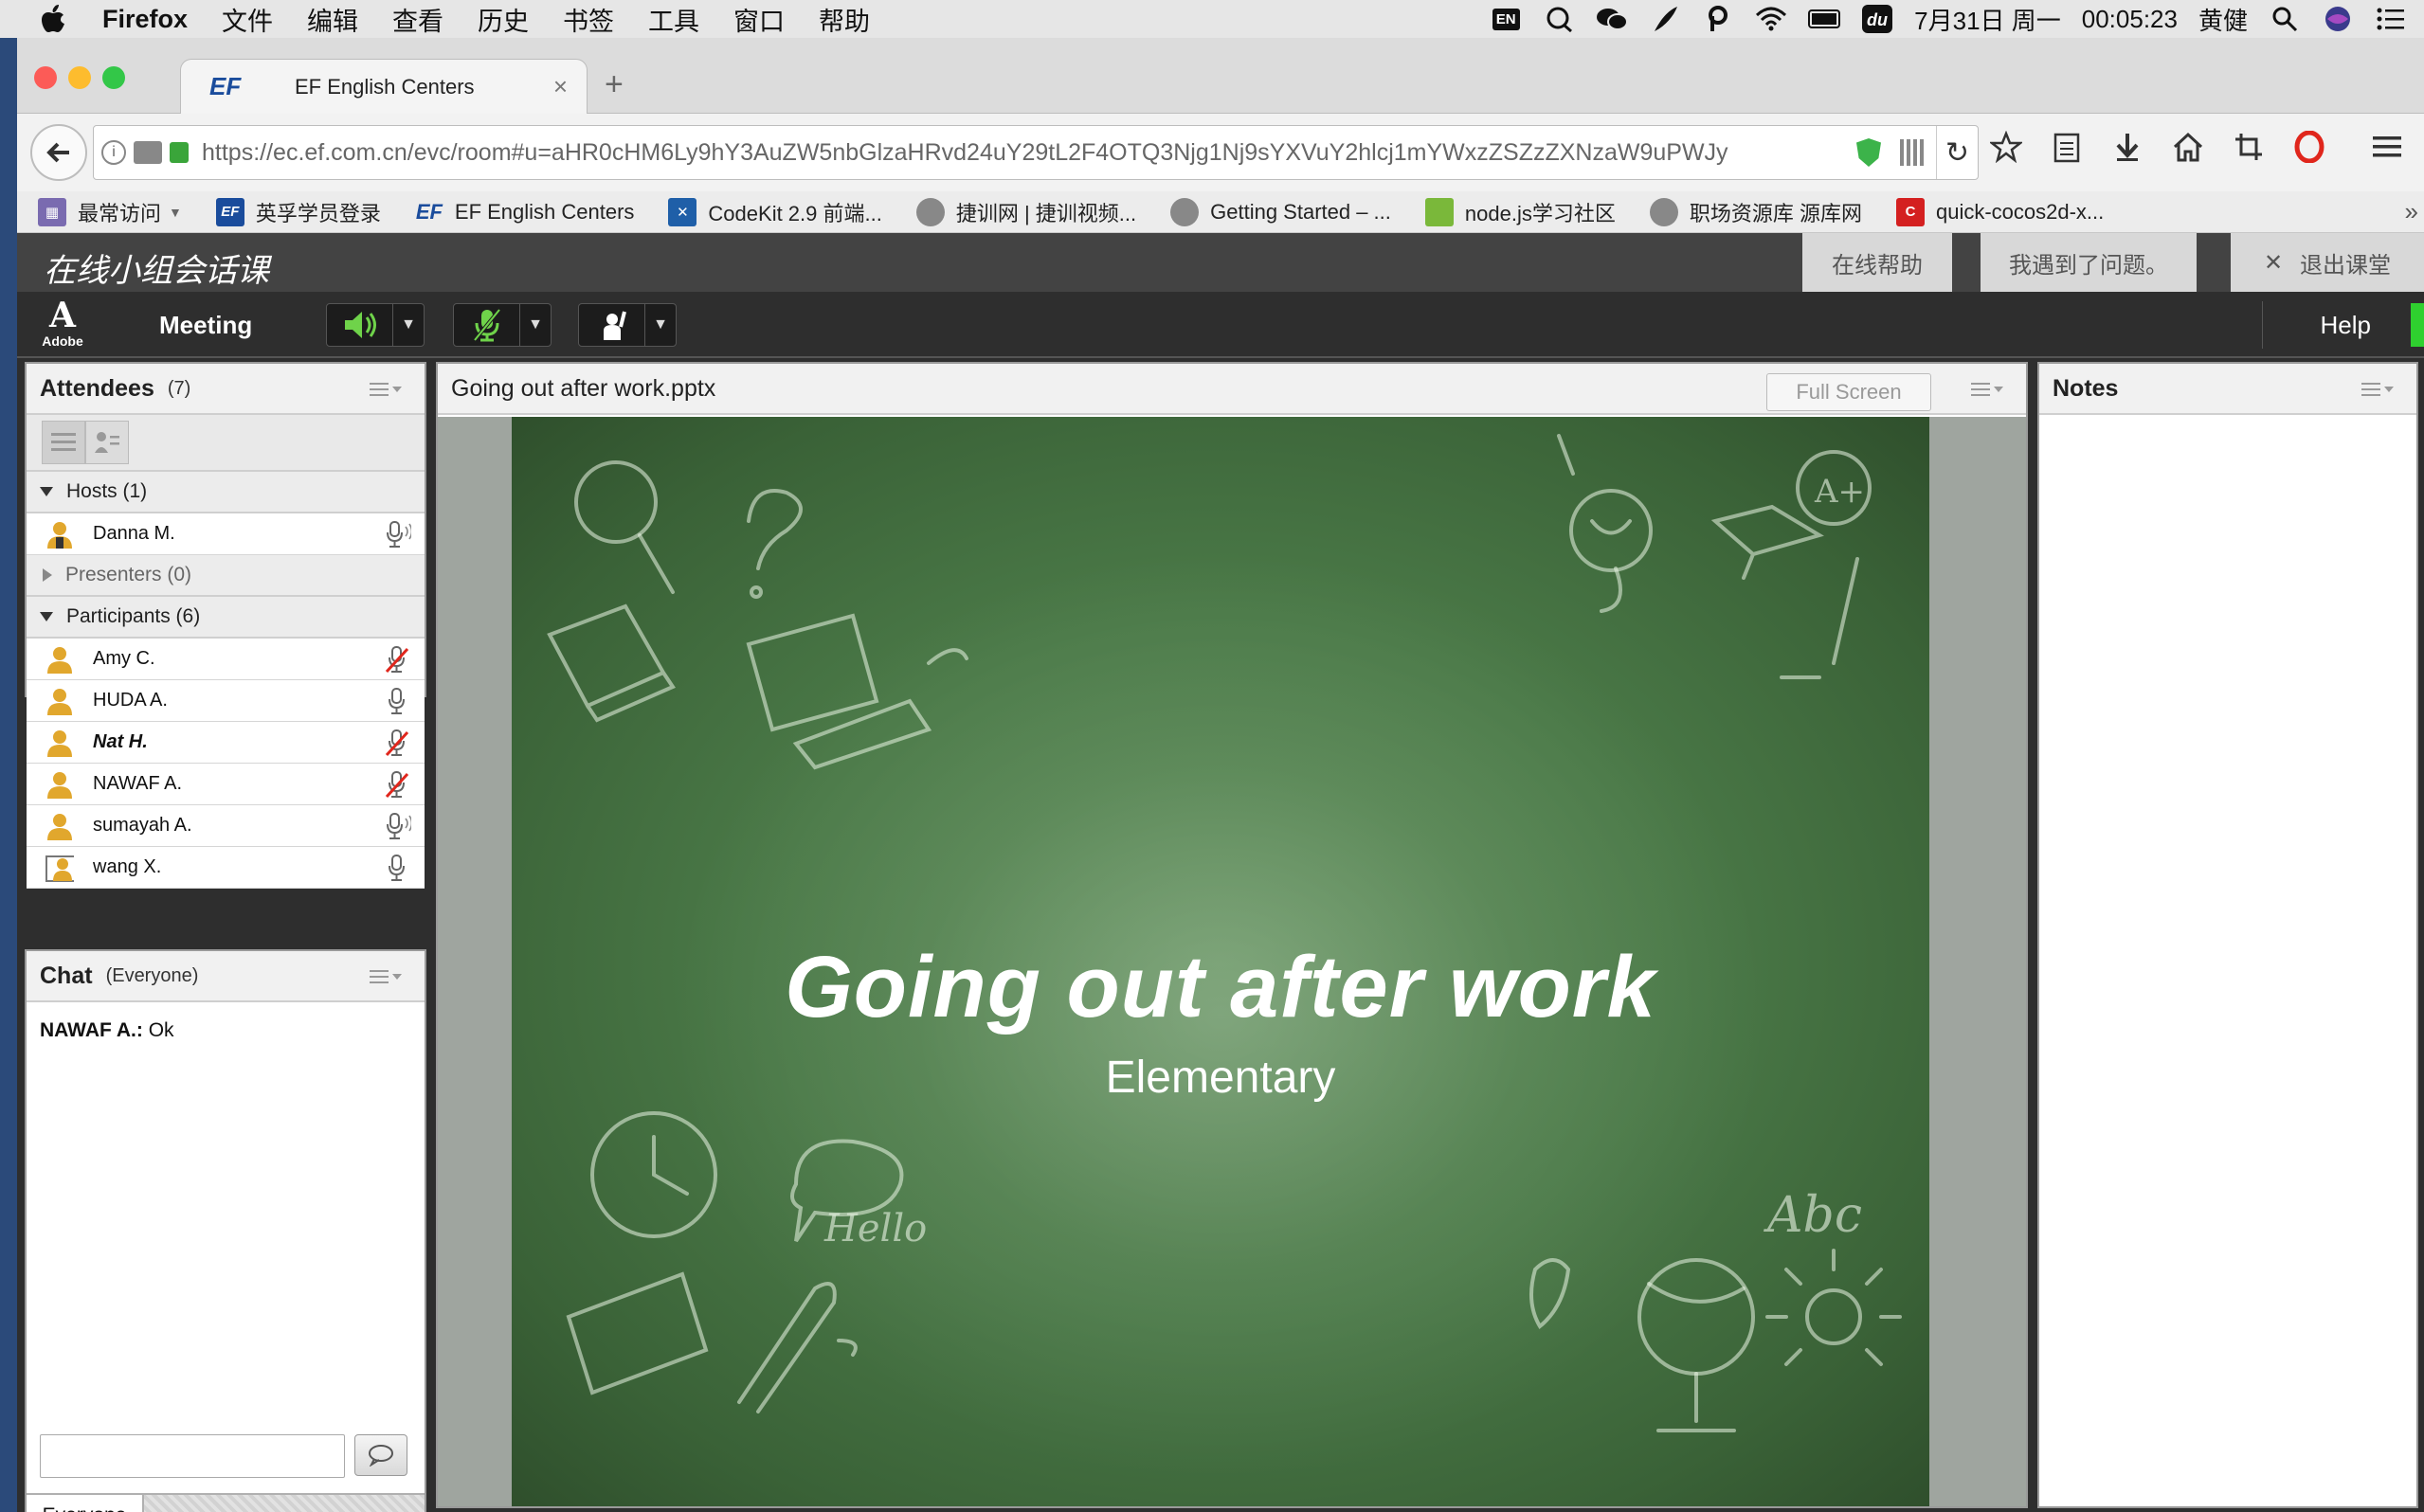 Image resolution: width=2424 pixels, height=1512 pixels. What do you see at coordinates (79, 77) in the screenshot?
I see `minimize-window-button` at bounding box center [79, 77].